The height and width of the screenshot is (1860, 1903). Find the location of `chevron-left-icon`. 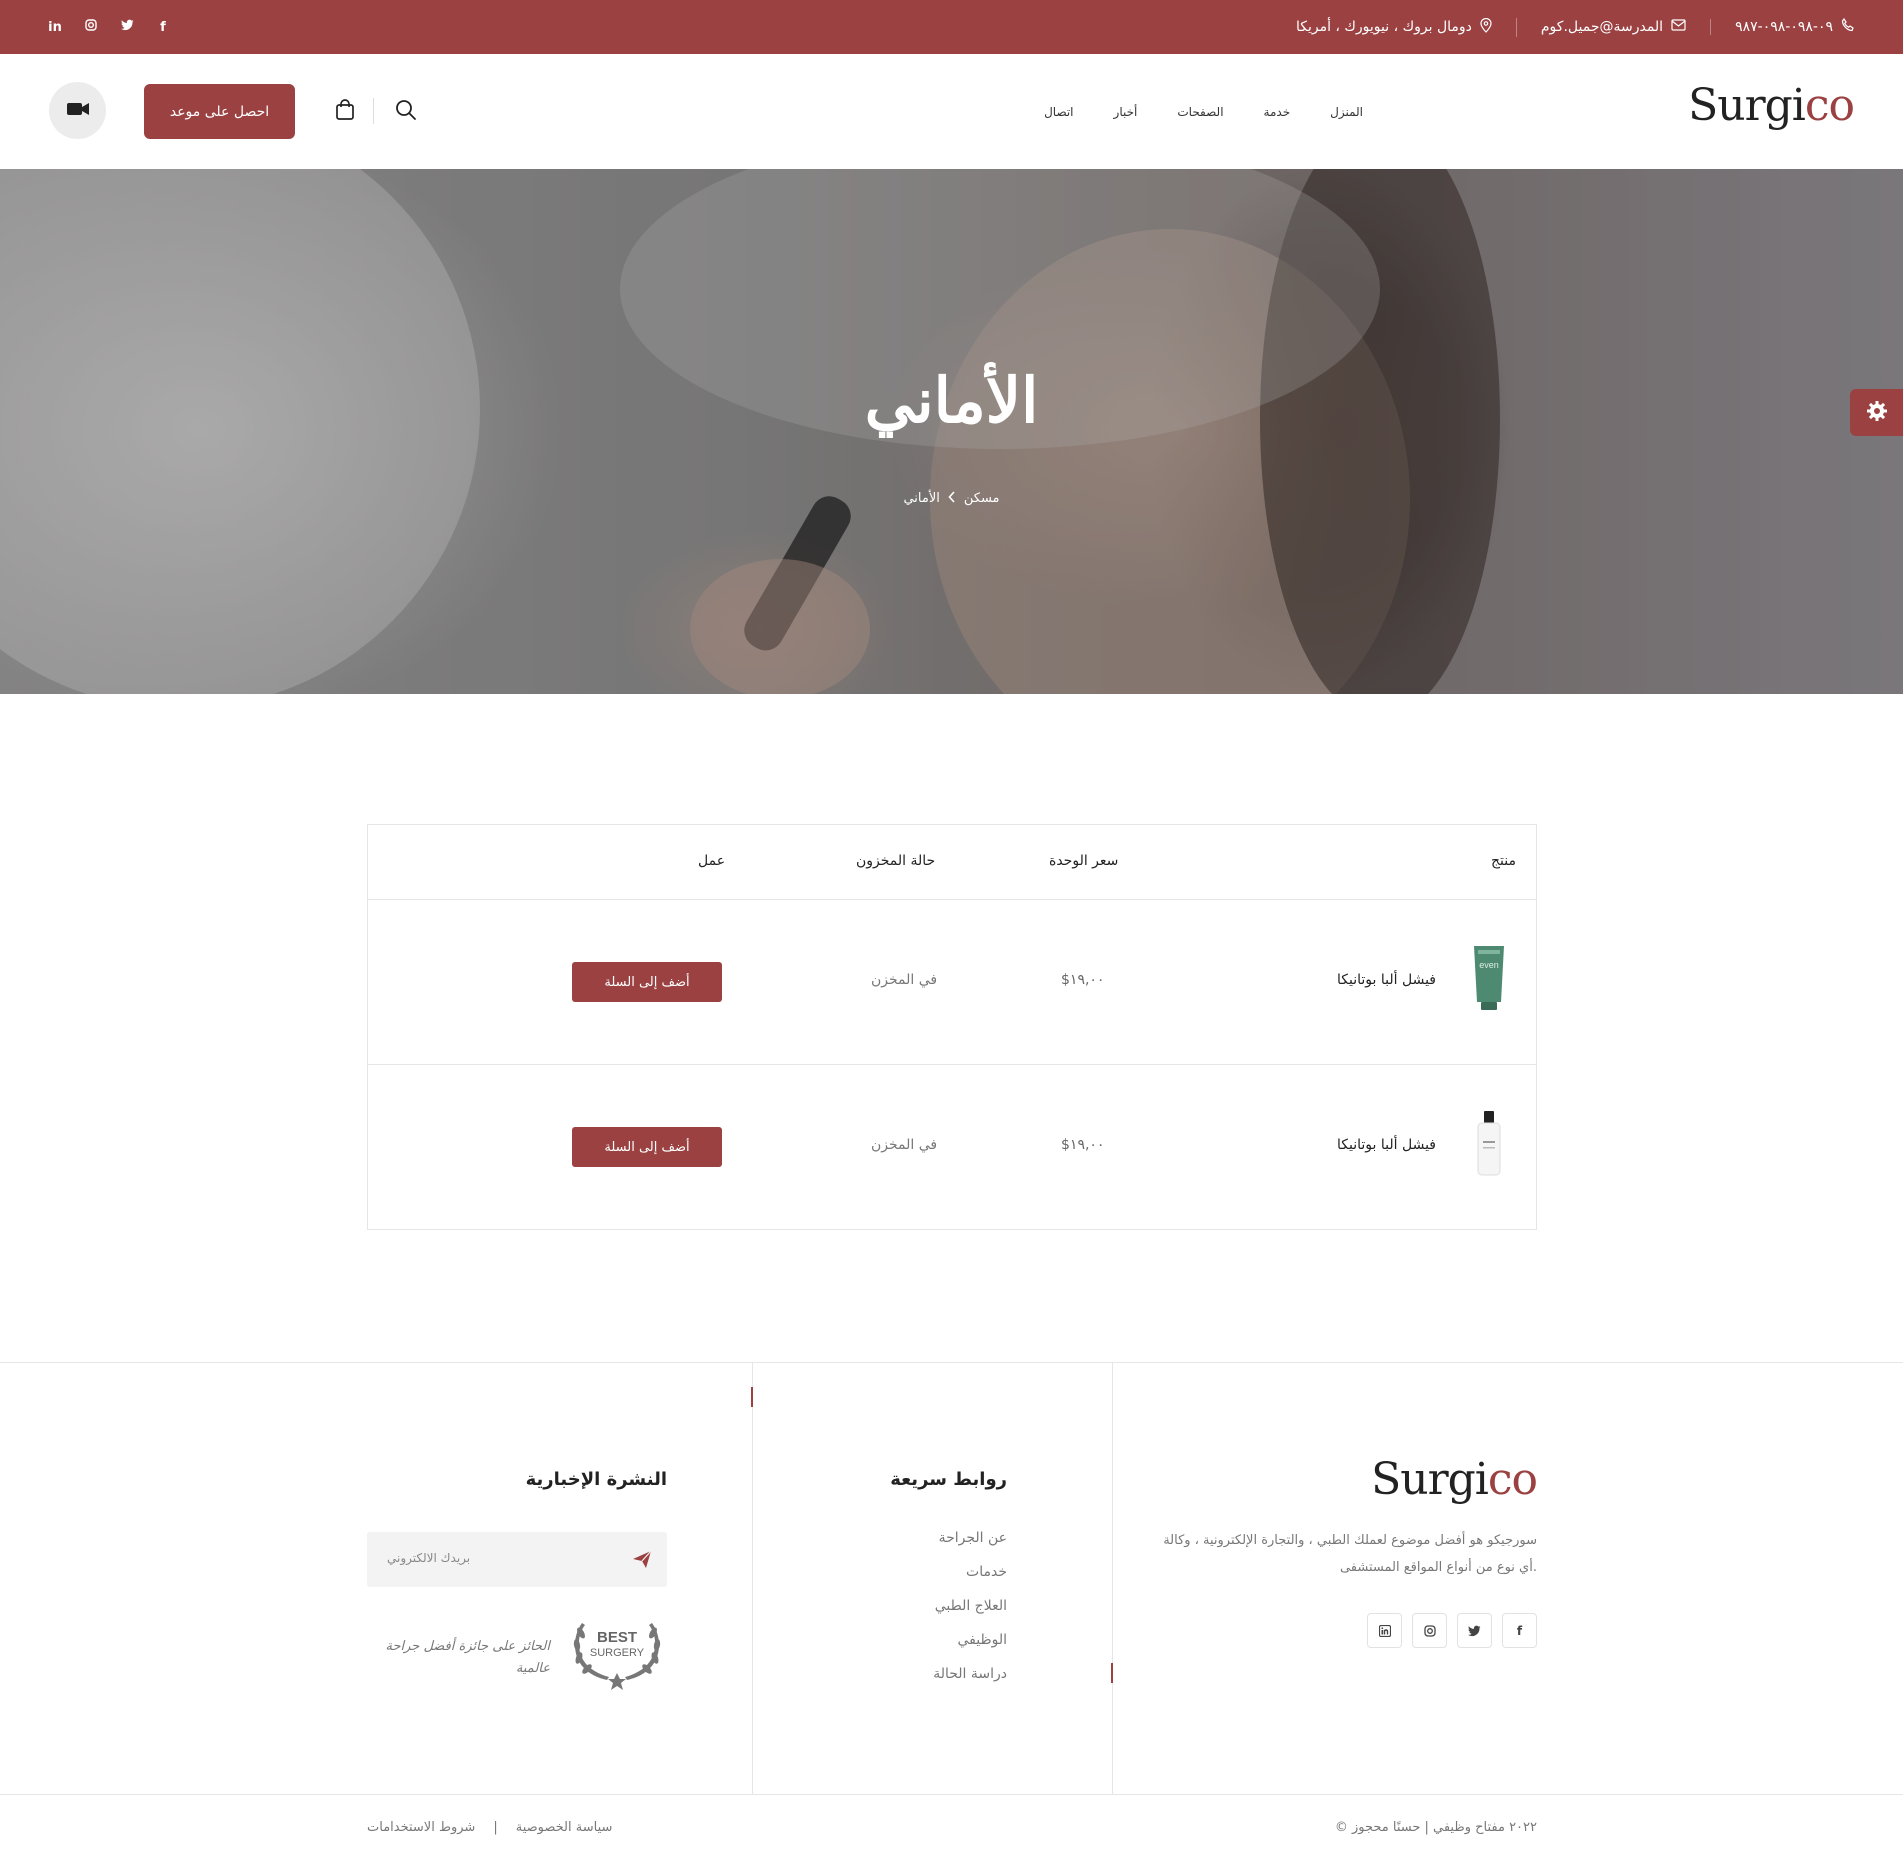

chevron-left-icon is located at coordinates (952, 499).